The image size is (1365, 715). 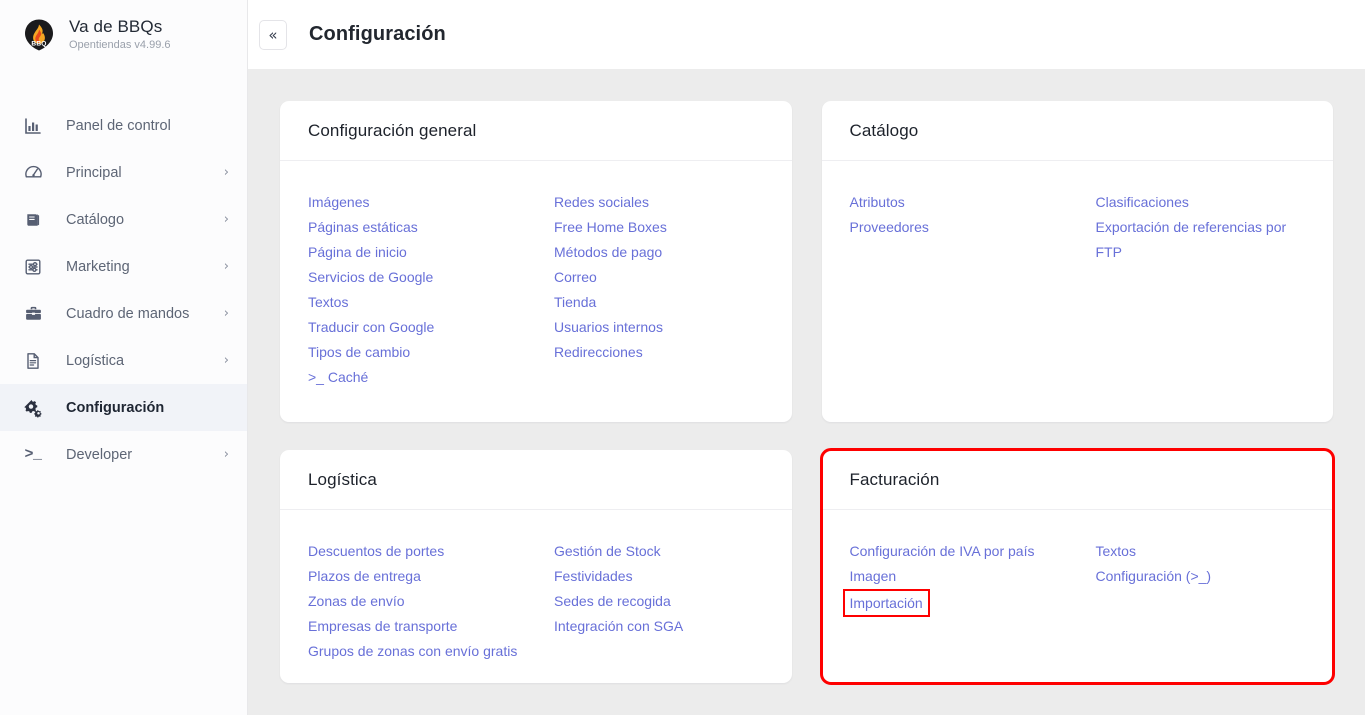 What do you see at coordinates (342, 479) in the screenshot?
I see `card-title: Logística` at bounding box center [342, 479].